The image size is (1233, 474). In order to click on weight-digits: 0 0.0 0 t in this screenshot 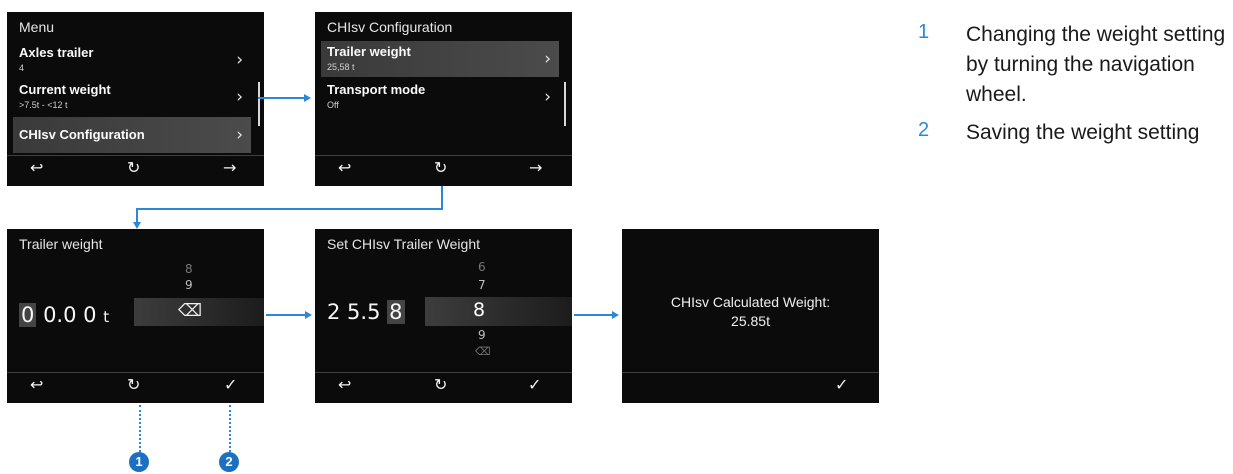, I will do `click(64, 315)`.